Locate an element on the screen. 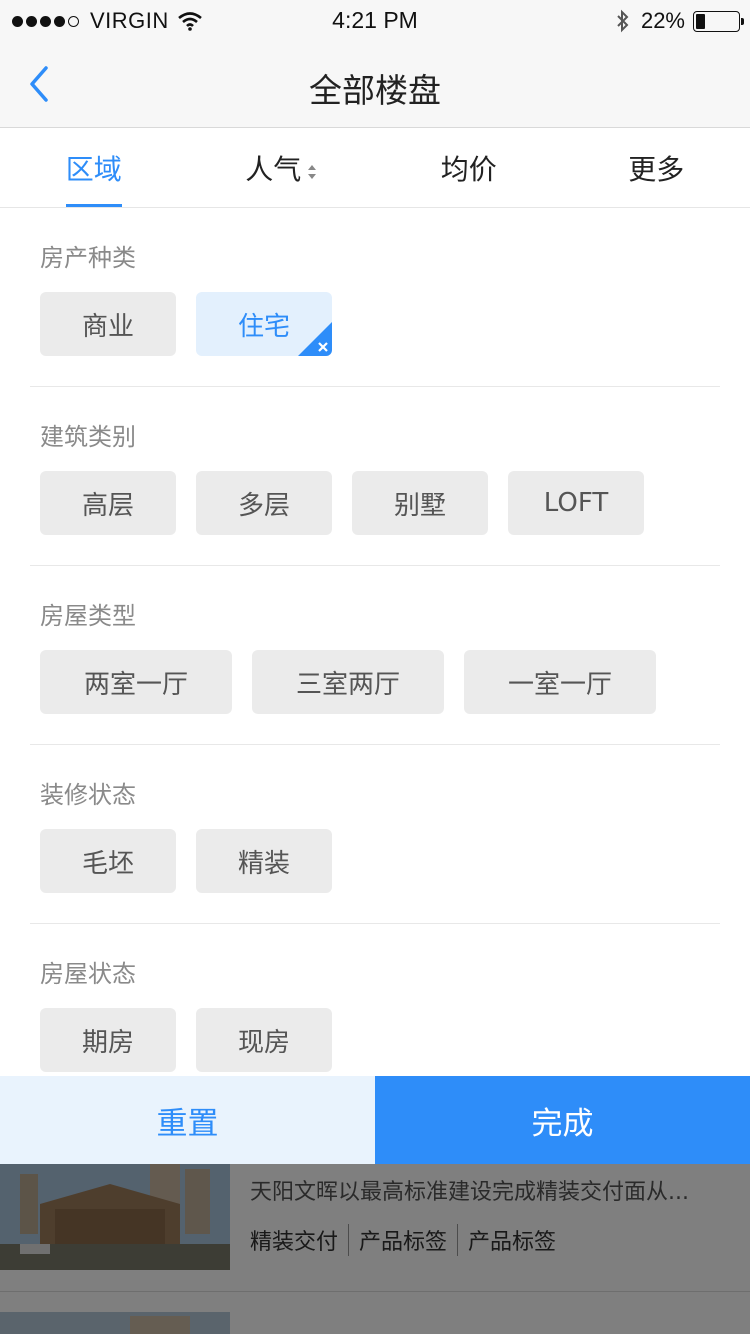  option-group: 期房 现房 is located at coordinates (196, 1040).